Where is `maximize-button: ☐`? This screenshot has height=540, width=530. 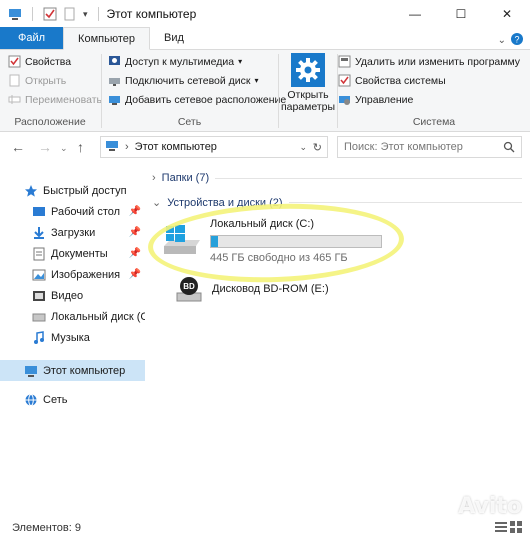
maximize-button: ☐ is located at coordinates (461, 14).